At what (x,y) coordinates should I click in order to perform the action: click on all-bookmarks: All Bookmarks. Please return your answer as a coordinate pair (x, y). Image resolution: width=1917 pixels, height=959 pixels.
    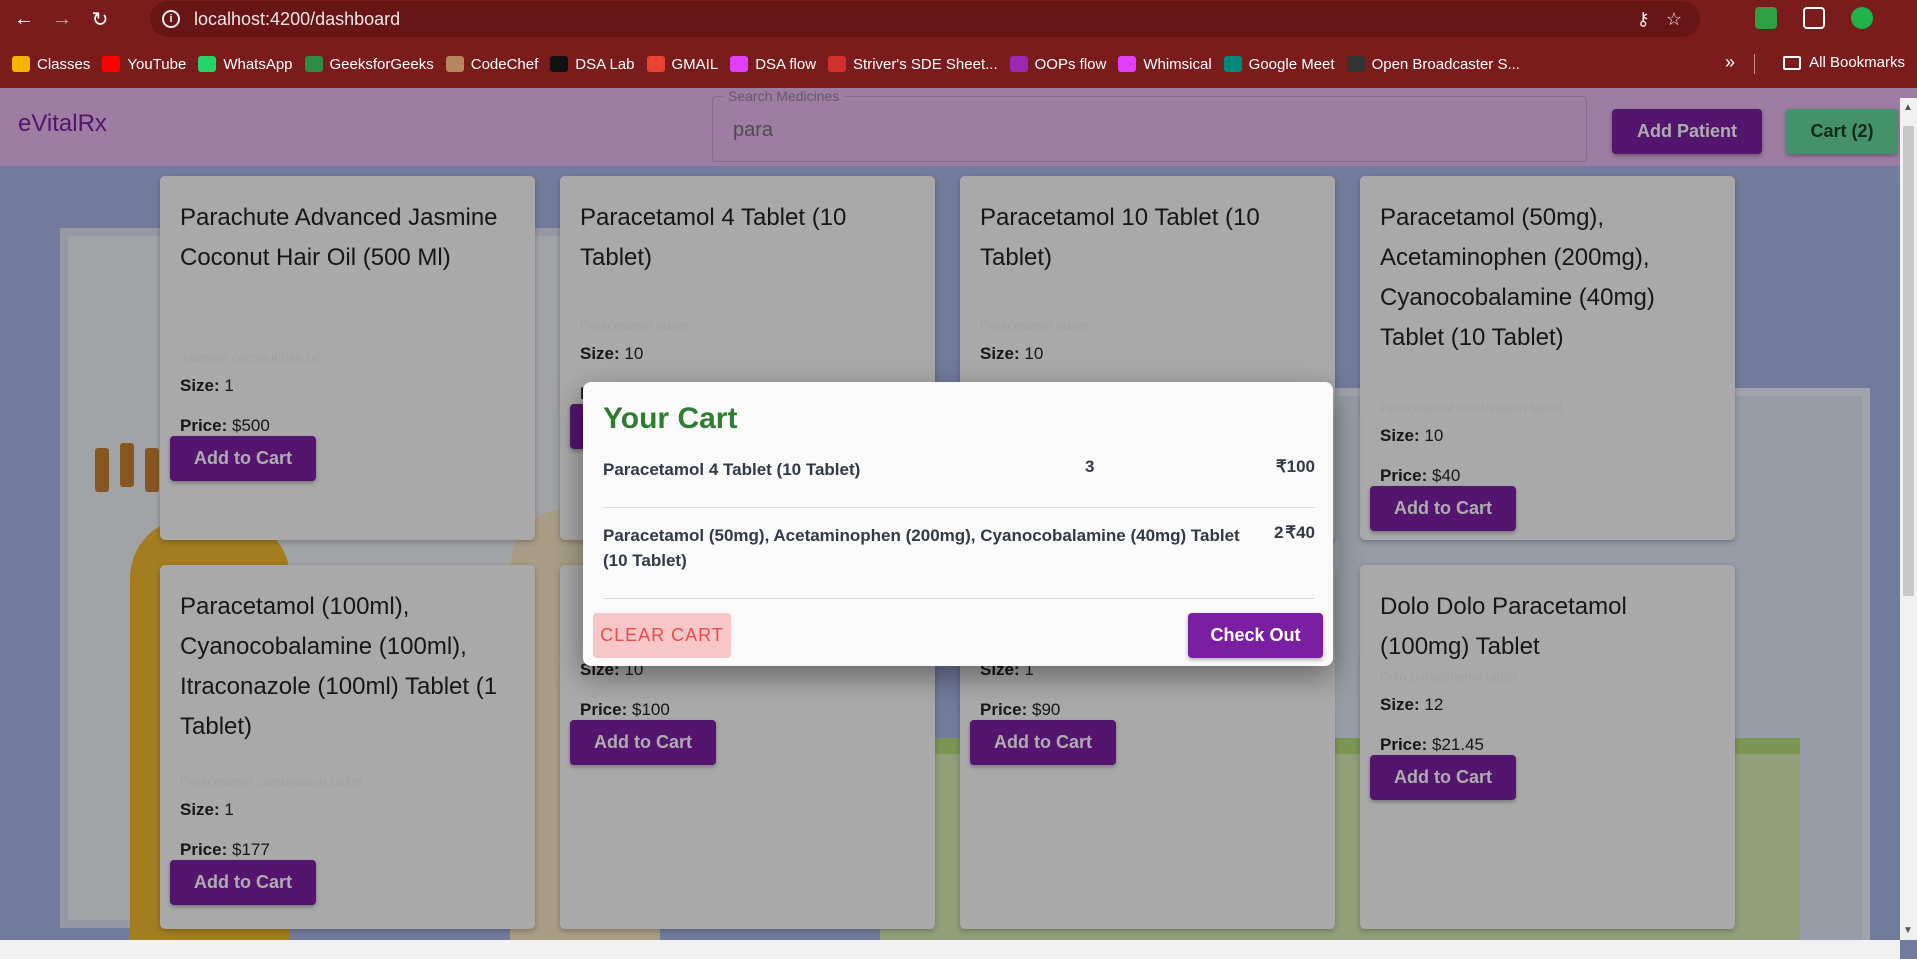
    Looking at the image, I should click on (1844, 62).